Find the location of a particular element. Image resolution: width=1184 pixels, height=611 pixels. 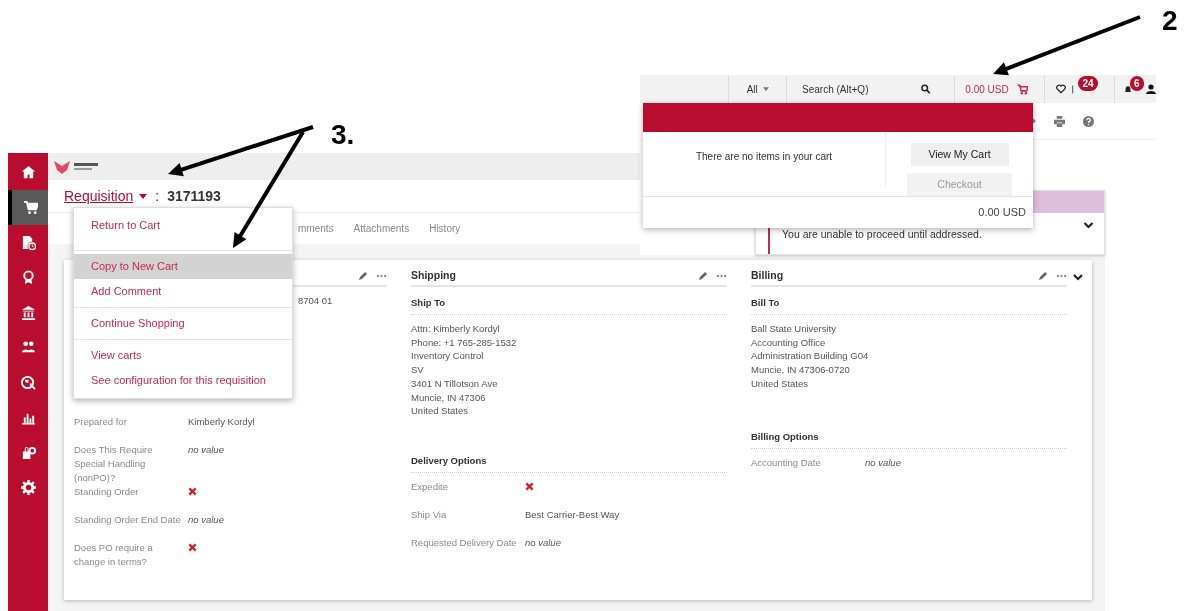

menu-item: Add Comment is located at coordinates (183, 291).